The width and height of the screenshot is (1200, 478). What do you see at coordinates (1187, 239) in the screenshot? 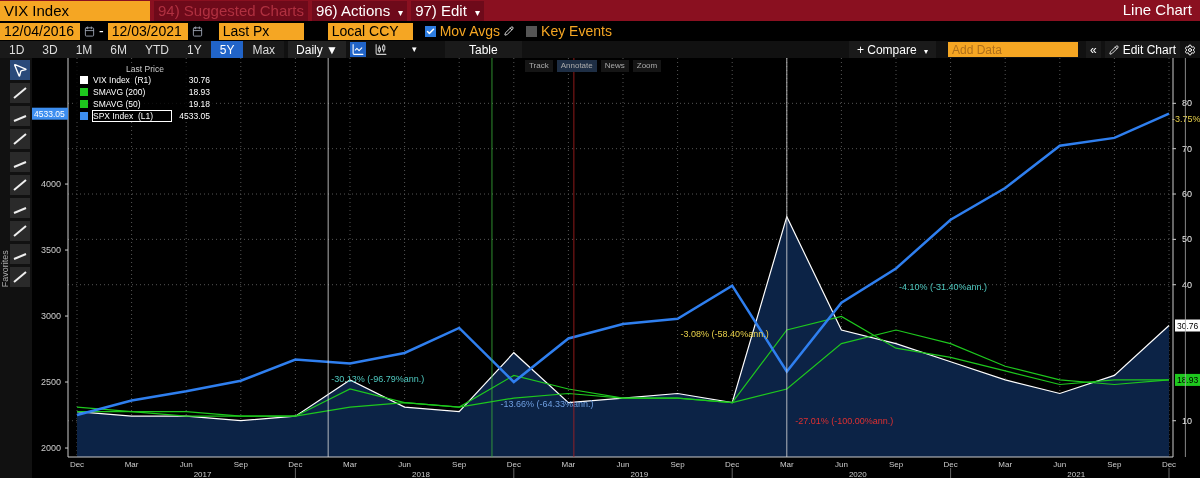
I see `axis-label: 50` at bounding box center [1187, 239].